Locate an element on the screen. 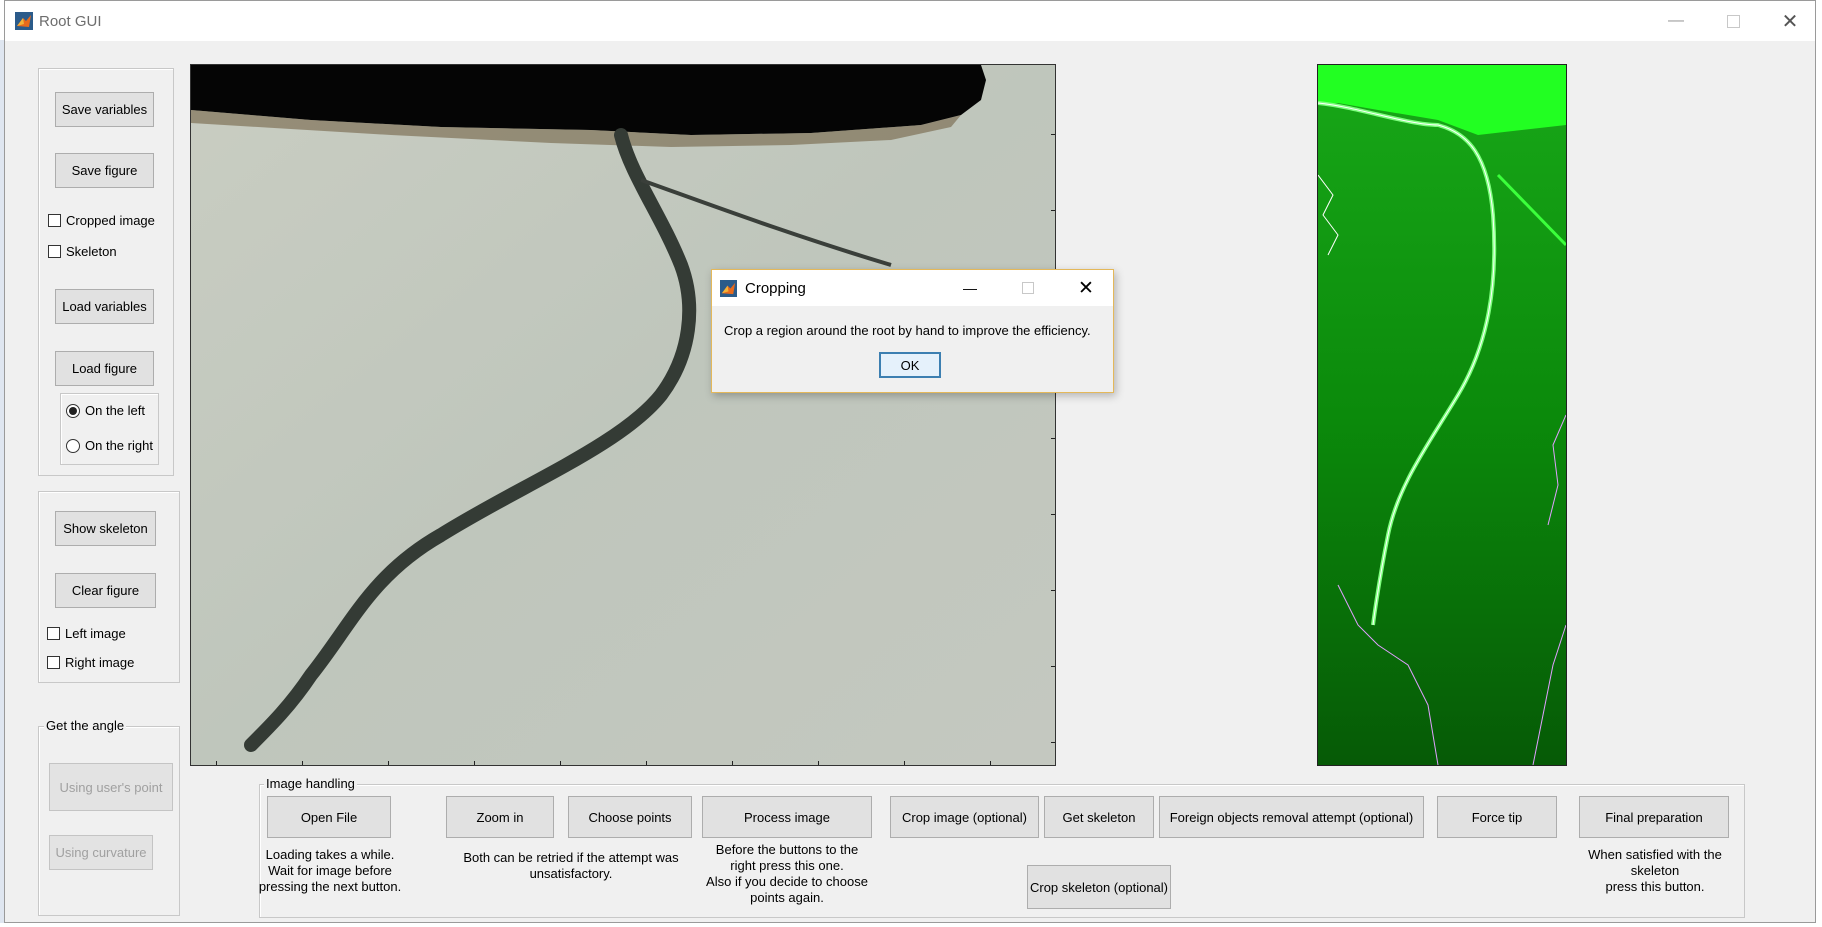 The width and height of the screenshot is (1822, 927). on-the-left-radio: On the left is located at coordinates (105, 410).